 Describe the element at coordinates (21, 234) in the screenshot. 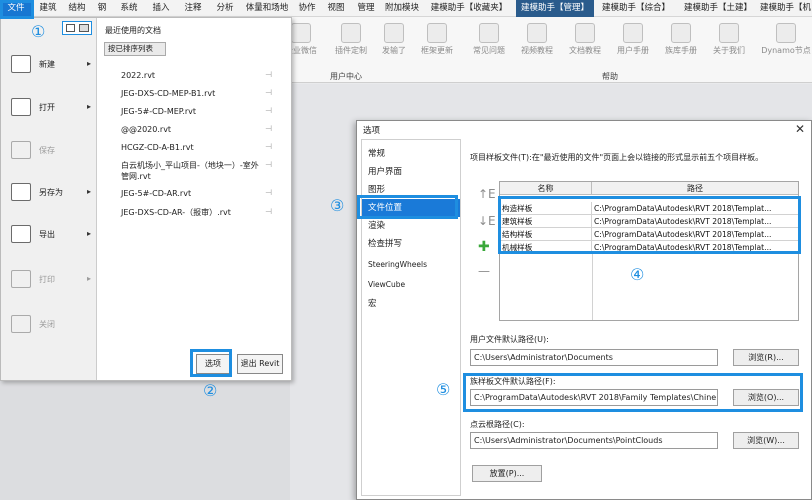

I see `export-icon` at that location.